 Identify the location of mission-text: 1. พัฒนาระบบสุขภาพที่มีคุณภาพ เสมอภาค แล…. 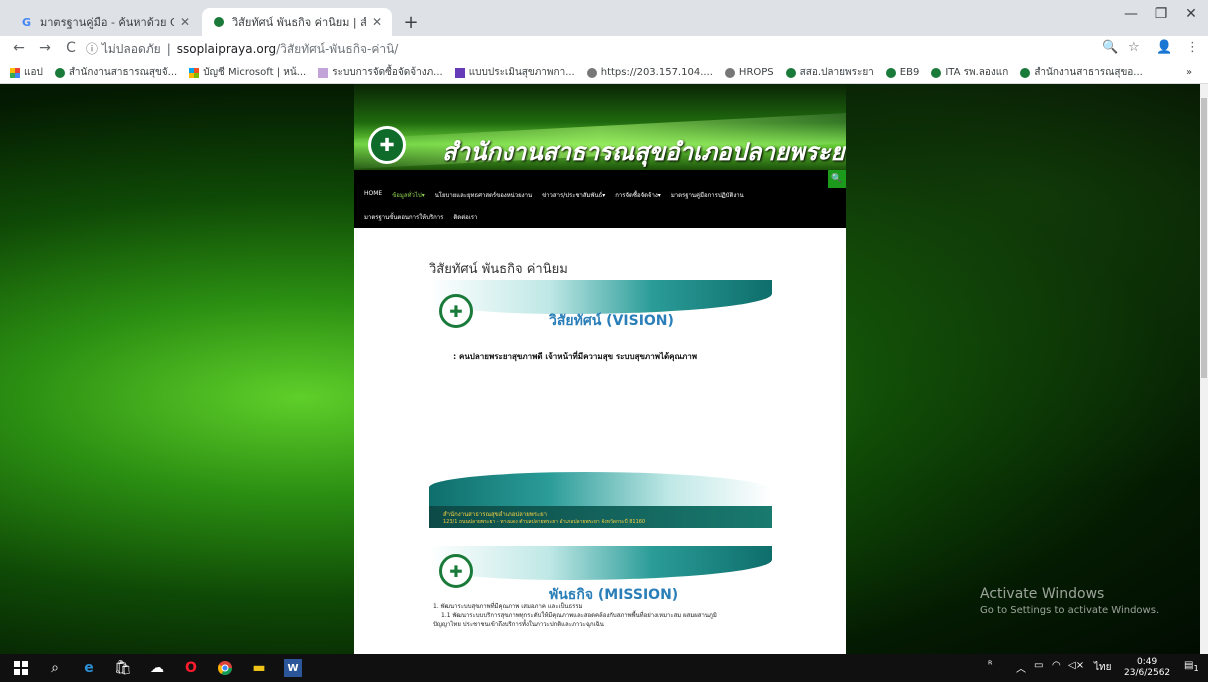
(602, 615).